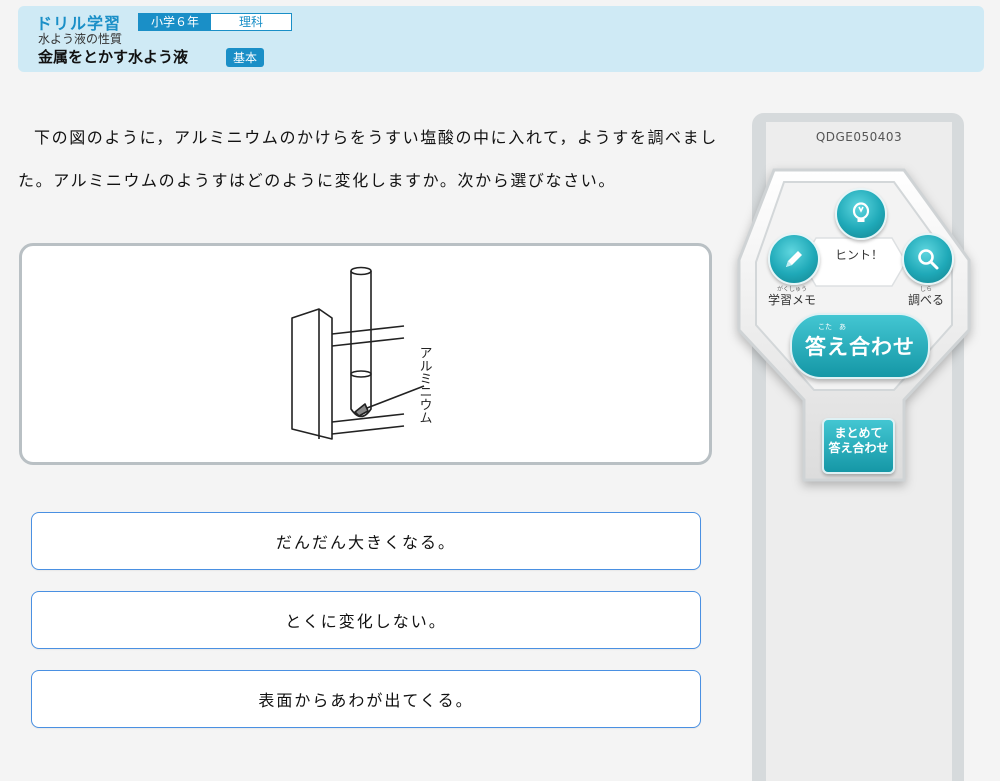 This screenshot has width=1000, height=781. What do you see at coordinates (424, 385) in the screenshot?
I see `aluminum-label: アルミニウム` at bounding box center [424, 385].